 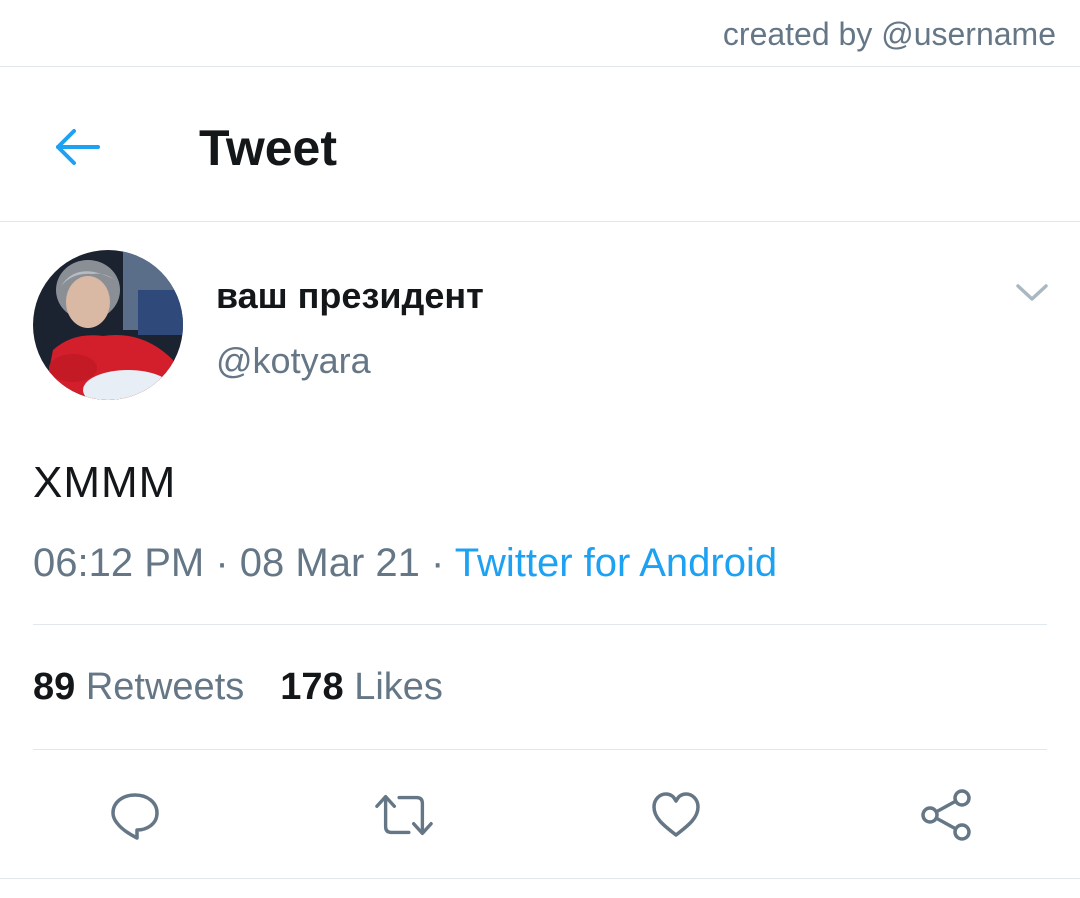 I want to click on tweet-source-link: Twitter for Android, so click(x=616, y=563).